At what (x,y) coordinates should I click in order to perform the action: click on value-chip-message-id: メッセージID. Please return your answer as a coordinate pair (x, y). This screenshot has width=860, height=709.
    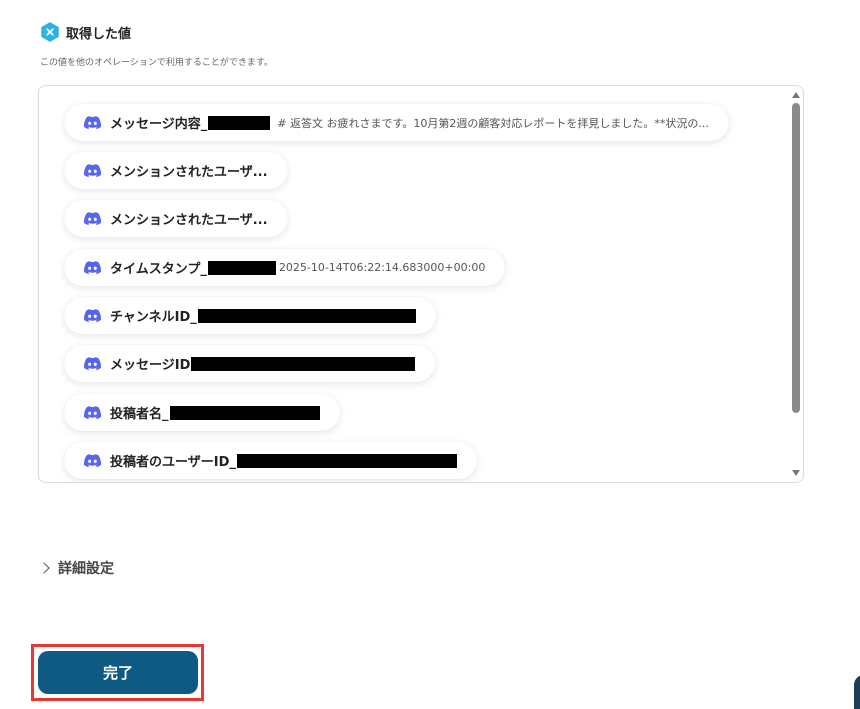
    Looking at the image, I should click on (250, 363).